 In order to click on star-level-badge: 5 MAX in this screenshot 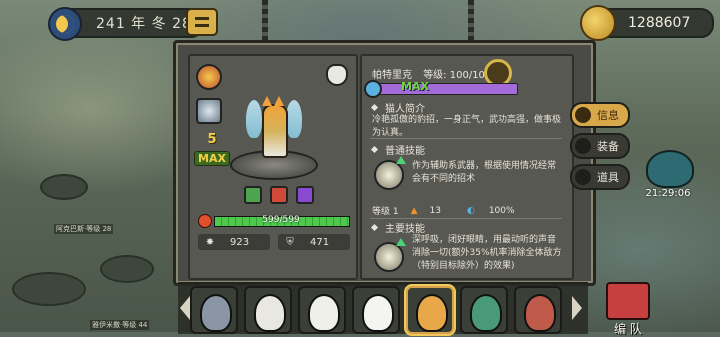, I will do `click(212, 149)`.